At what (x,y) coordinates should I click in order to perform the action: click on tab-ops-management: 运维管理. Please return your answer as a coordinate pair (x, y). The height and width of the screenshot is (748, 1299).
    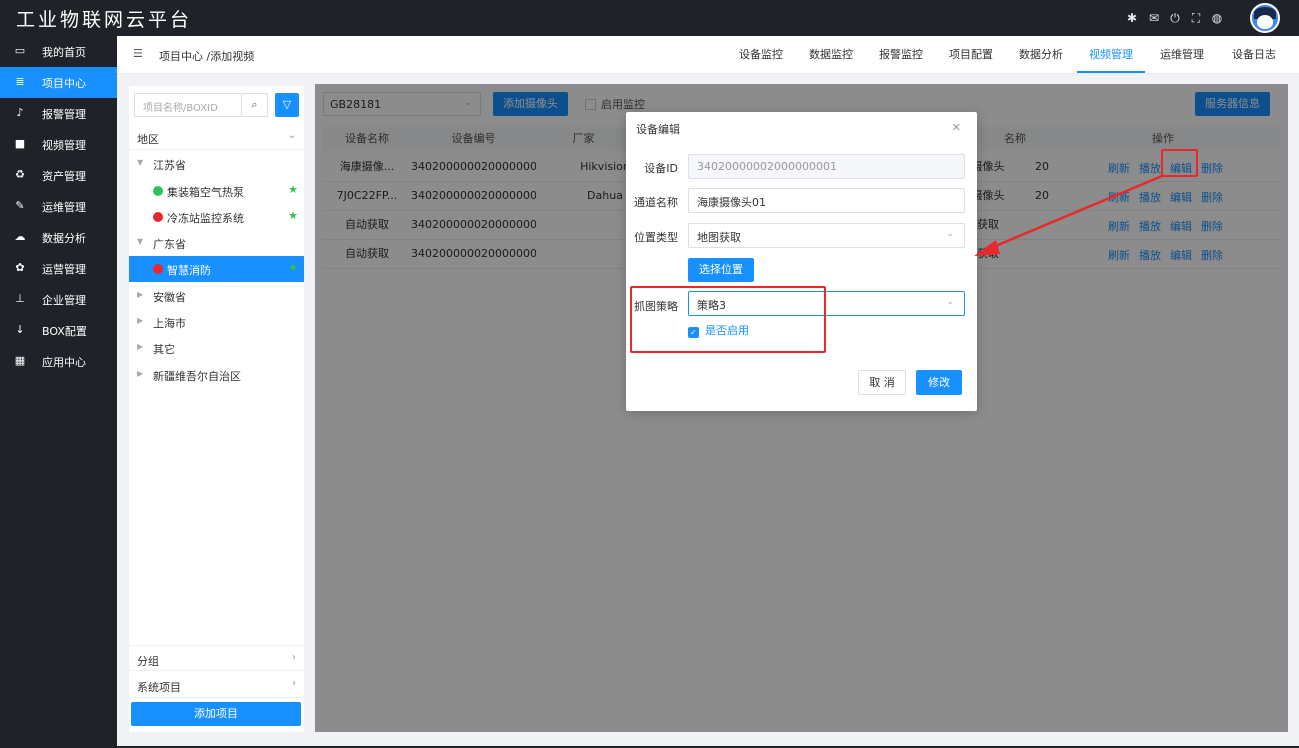
    Looking at the image, I should click on (1182, 54).